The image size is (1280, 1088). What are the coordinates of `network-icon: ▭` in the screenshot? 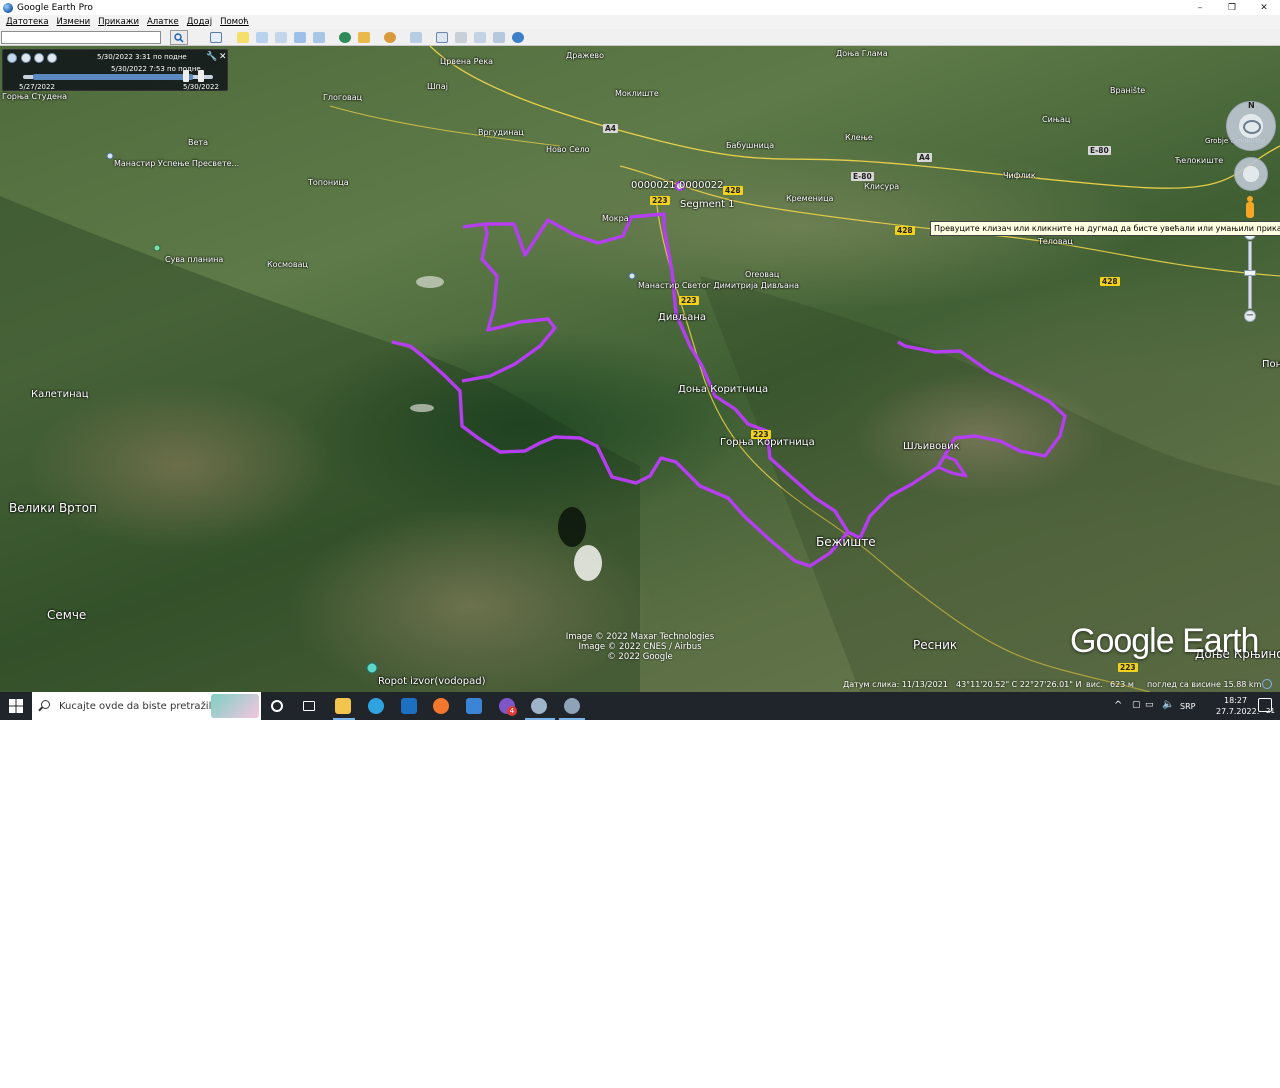 It's located at (1149, 705).